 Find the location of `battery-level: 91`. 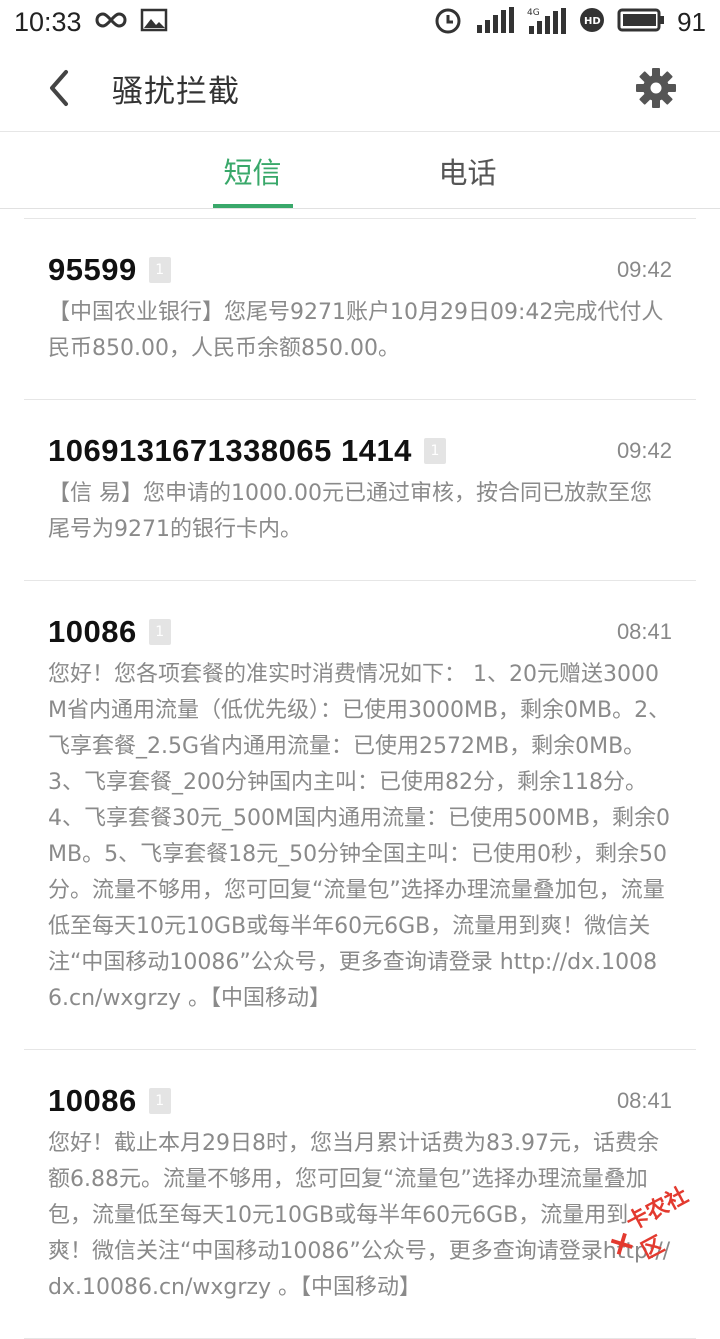

battery-level: 91 is located at coordinates (691, 22).